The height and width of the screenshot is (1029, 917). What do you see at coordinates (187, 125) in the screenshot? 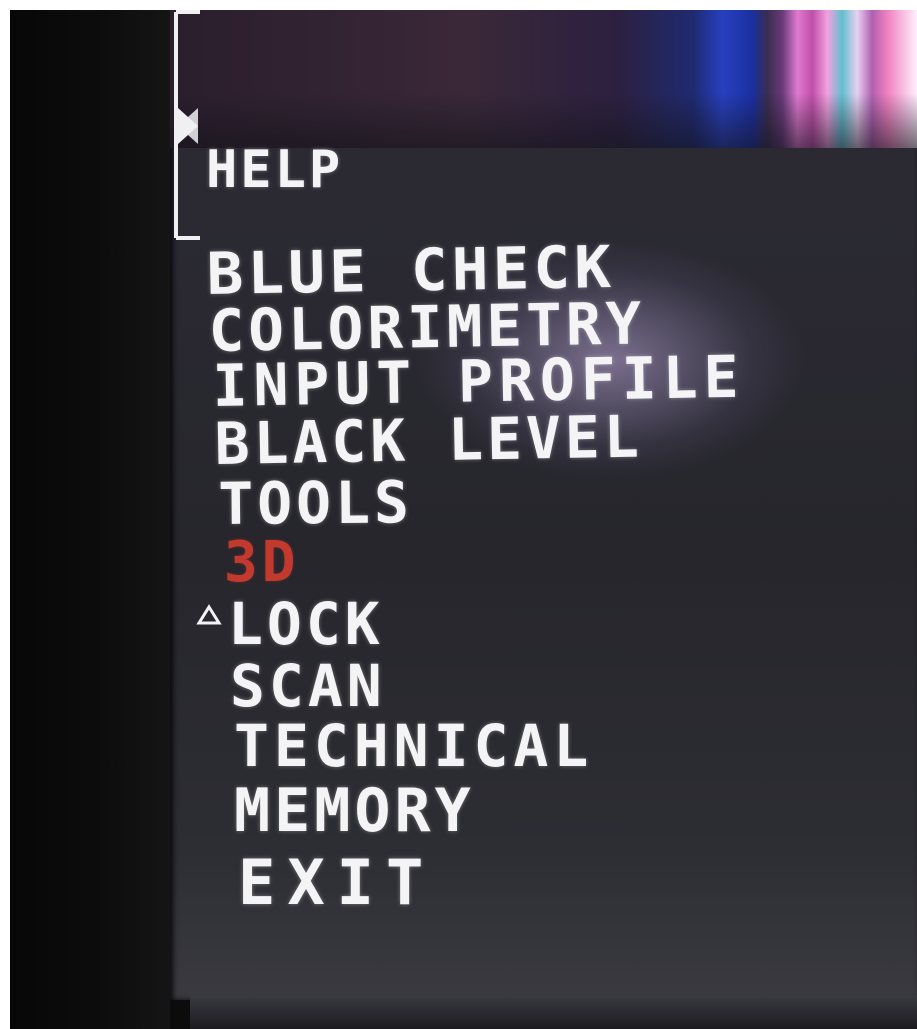
I see `bracket-icon` at bounding box center [187, 125].